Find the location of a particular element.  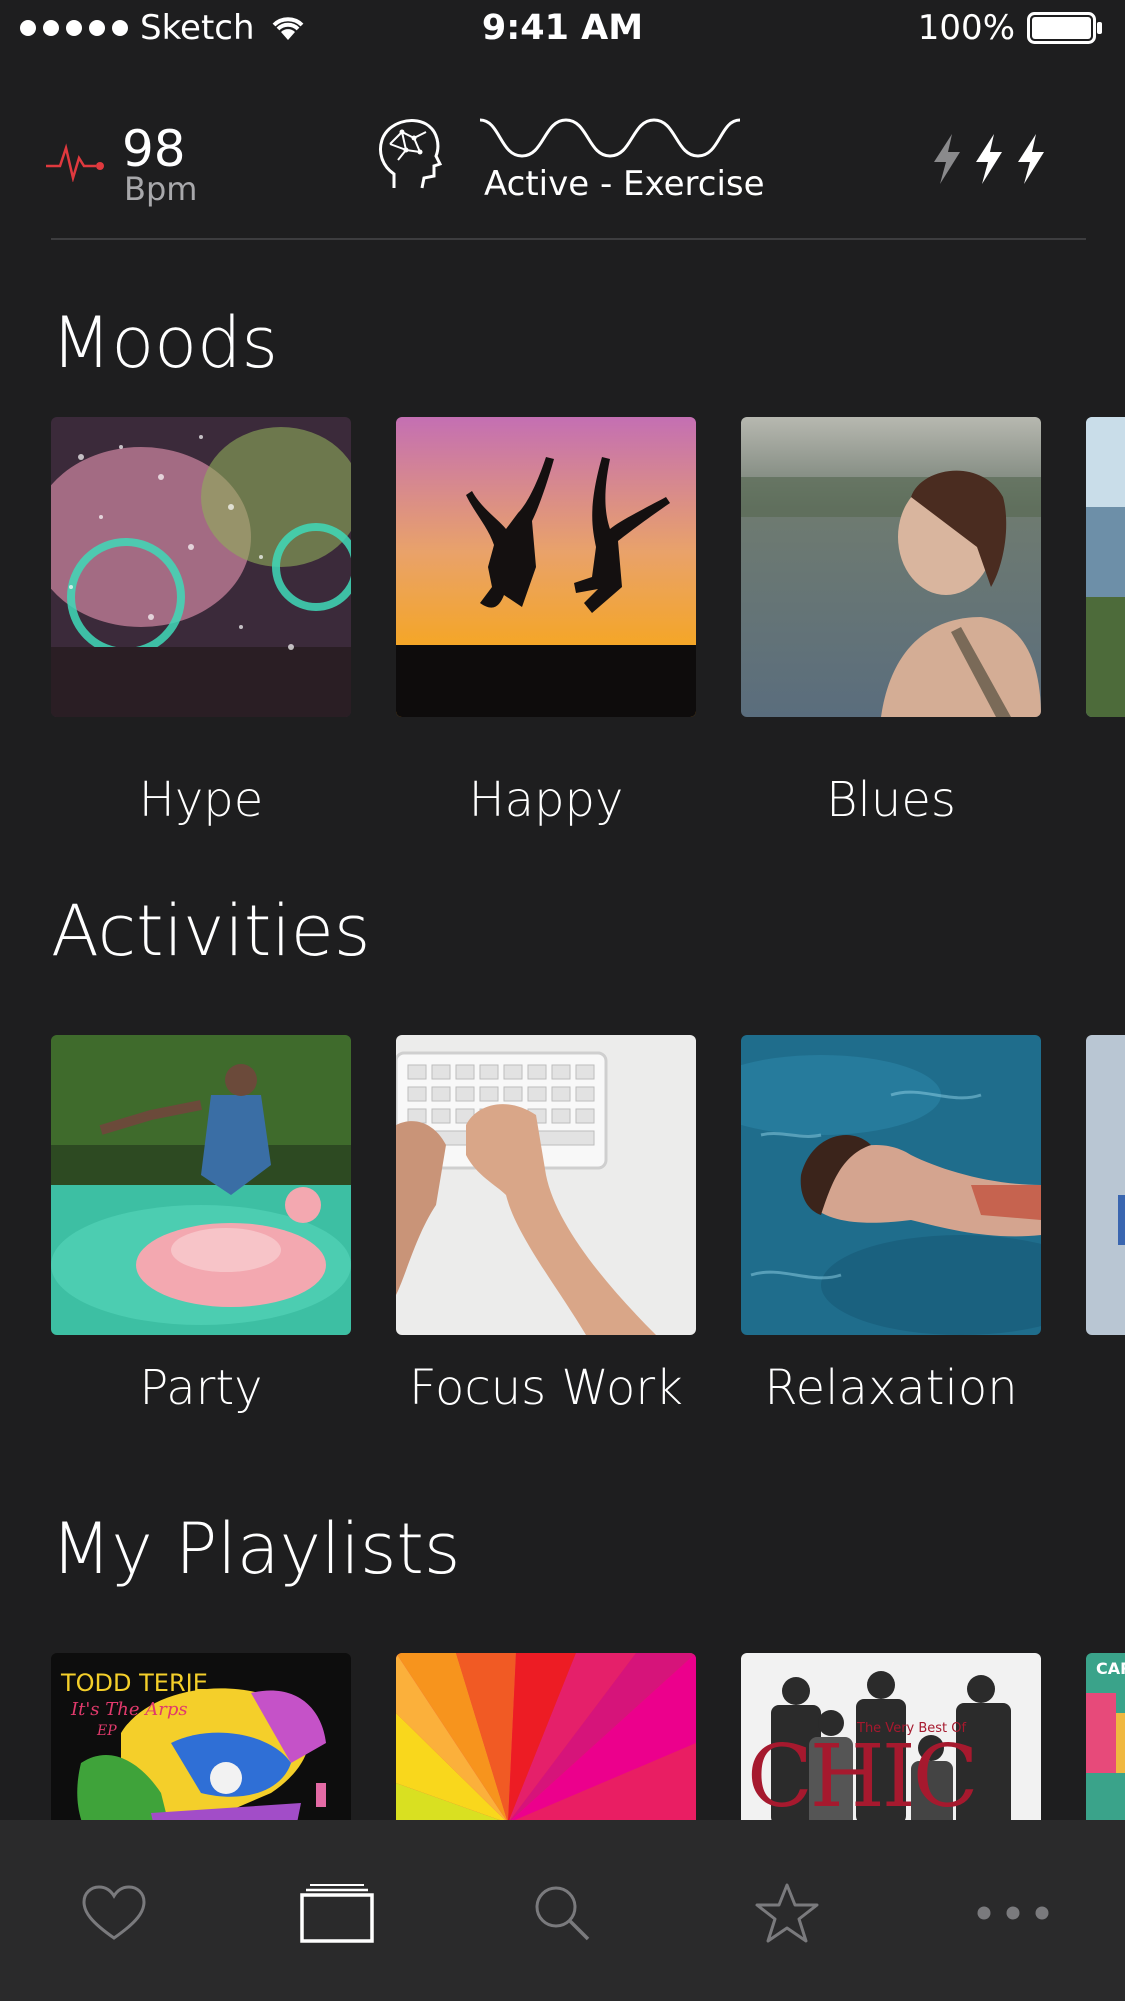

album-title-text: It's The Arps is located at coordinates (129, 1709).